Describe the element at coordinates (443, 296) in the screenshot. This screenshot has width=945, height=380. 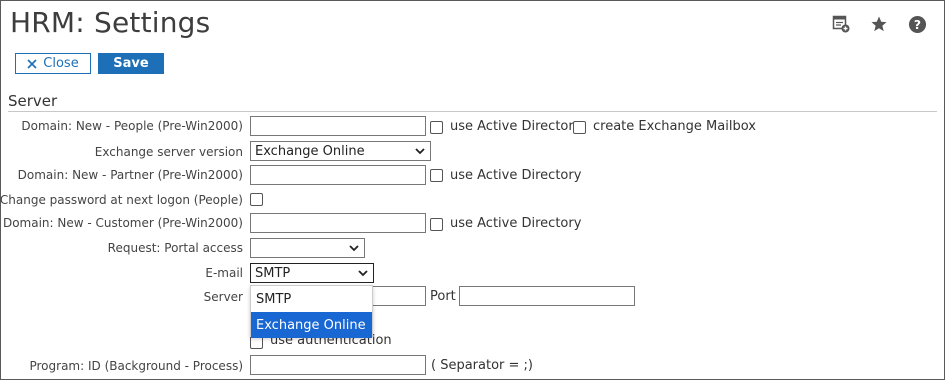
I see `port-label: Port` at that location.